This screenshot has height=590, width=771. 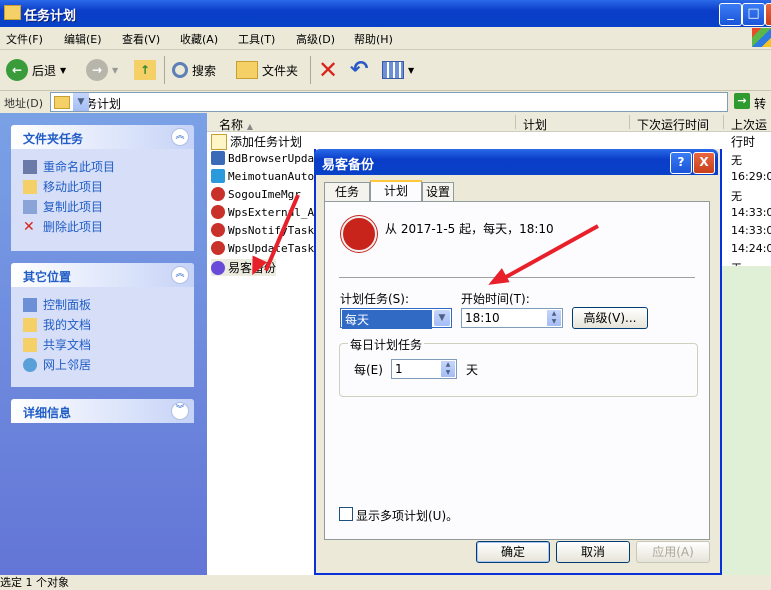 I want to click on back-button: ← 后退 ▼, so click(x=36, y=70).